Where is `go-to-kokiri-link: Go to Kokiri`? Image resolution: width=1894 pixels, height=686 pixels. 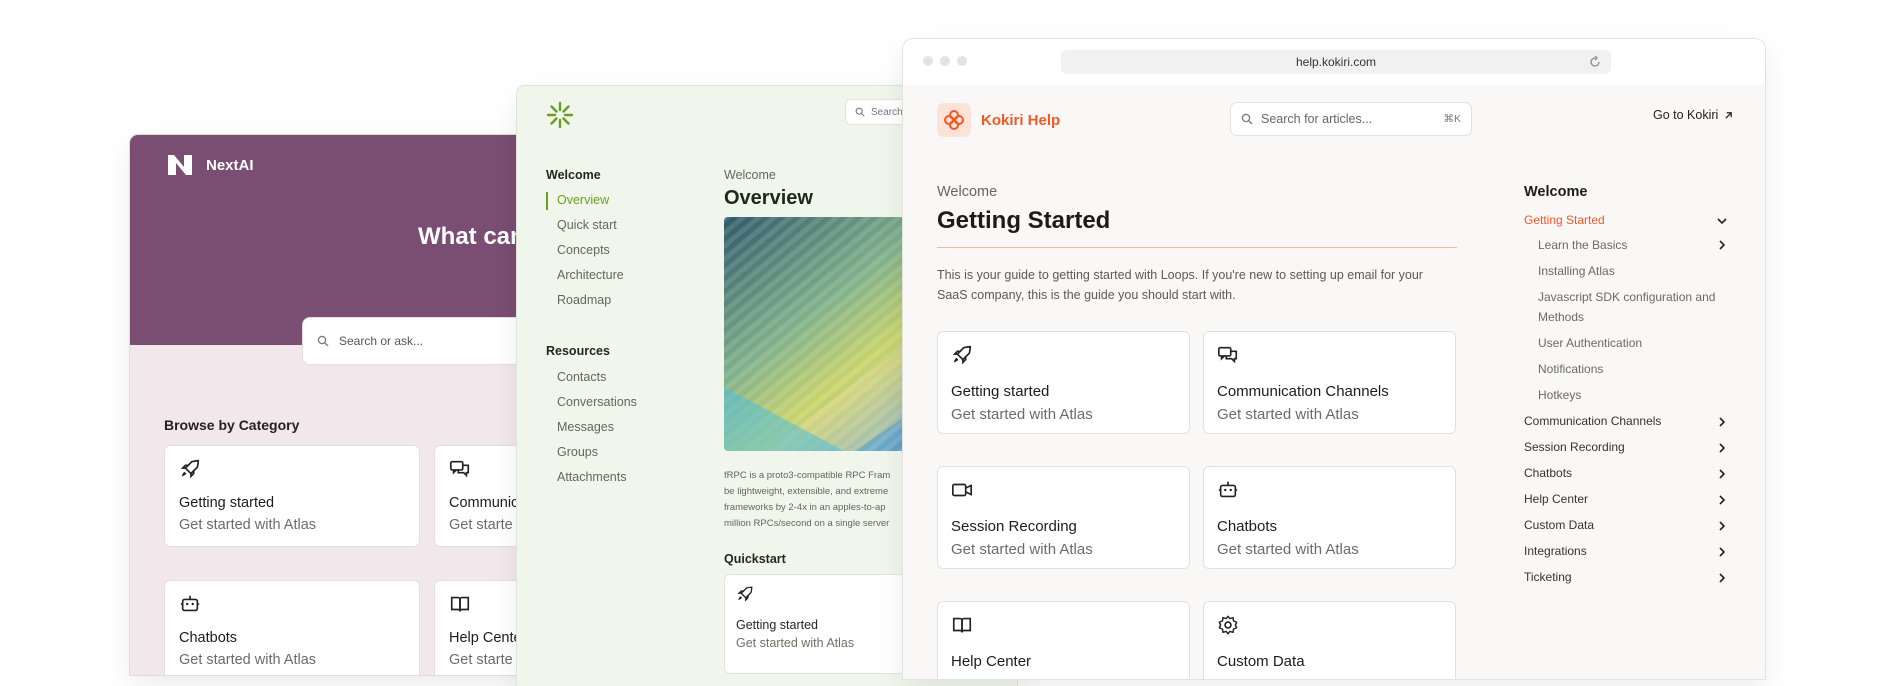 go-to-kokiri-link: Go to Kokiri is located at coordinates (1693, 115).